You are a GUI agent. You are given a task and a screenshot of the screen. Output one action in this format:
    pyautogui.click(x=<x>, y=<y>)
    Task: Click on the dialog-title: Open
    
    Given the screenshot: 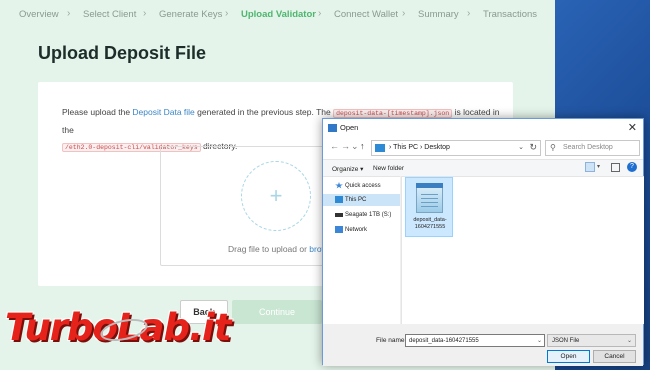 What is the action you would take?
    pyautogui.click(x=349, y=127)
    